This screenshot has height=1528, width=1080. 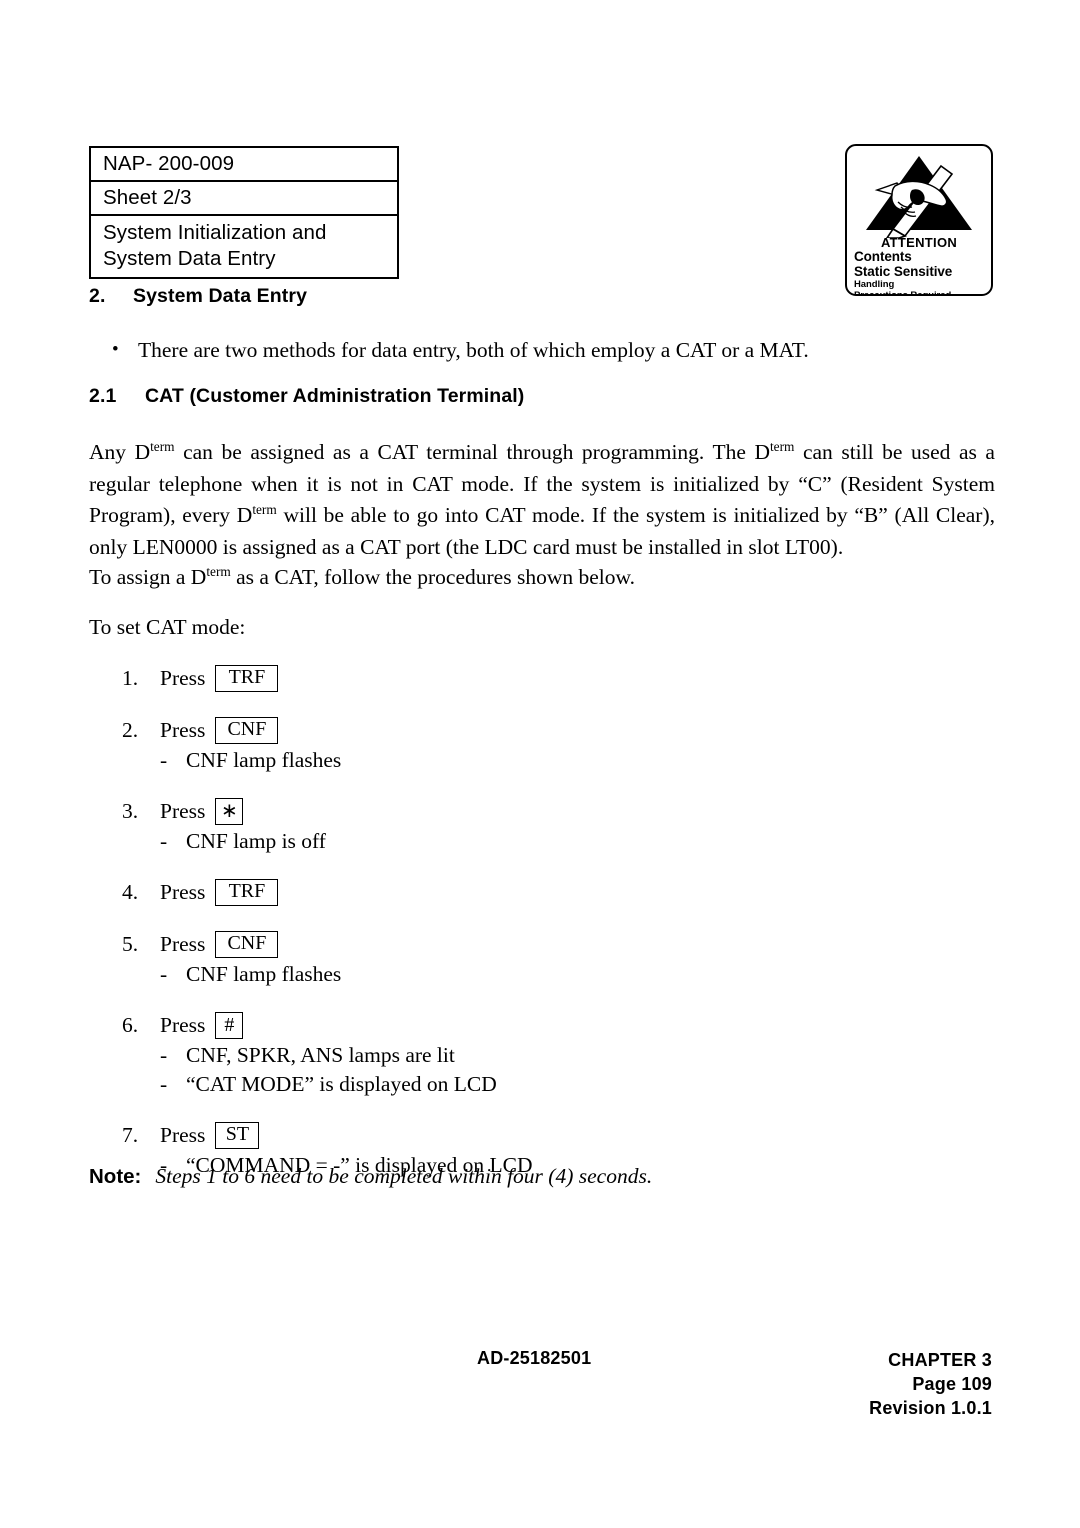 What do you see at coordinates (130, 678) in the screenshot?
I see `step-number: 1.` at bounding box center [130, 678].